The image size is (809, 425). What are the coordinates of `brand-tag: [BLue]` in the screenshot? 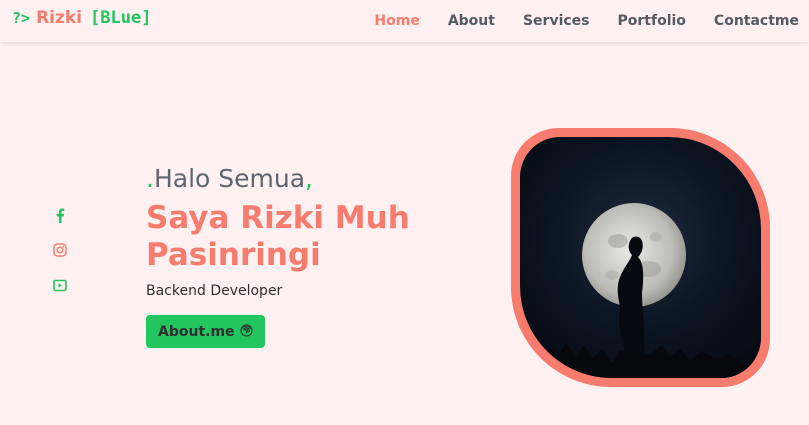 It's located at (121, 18).